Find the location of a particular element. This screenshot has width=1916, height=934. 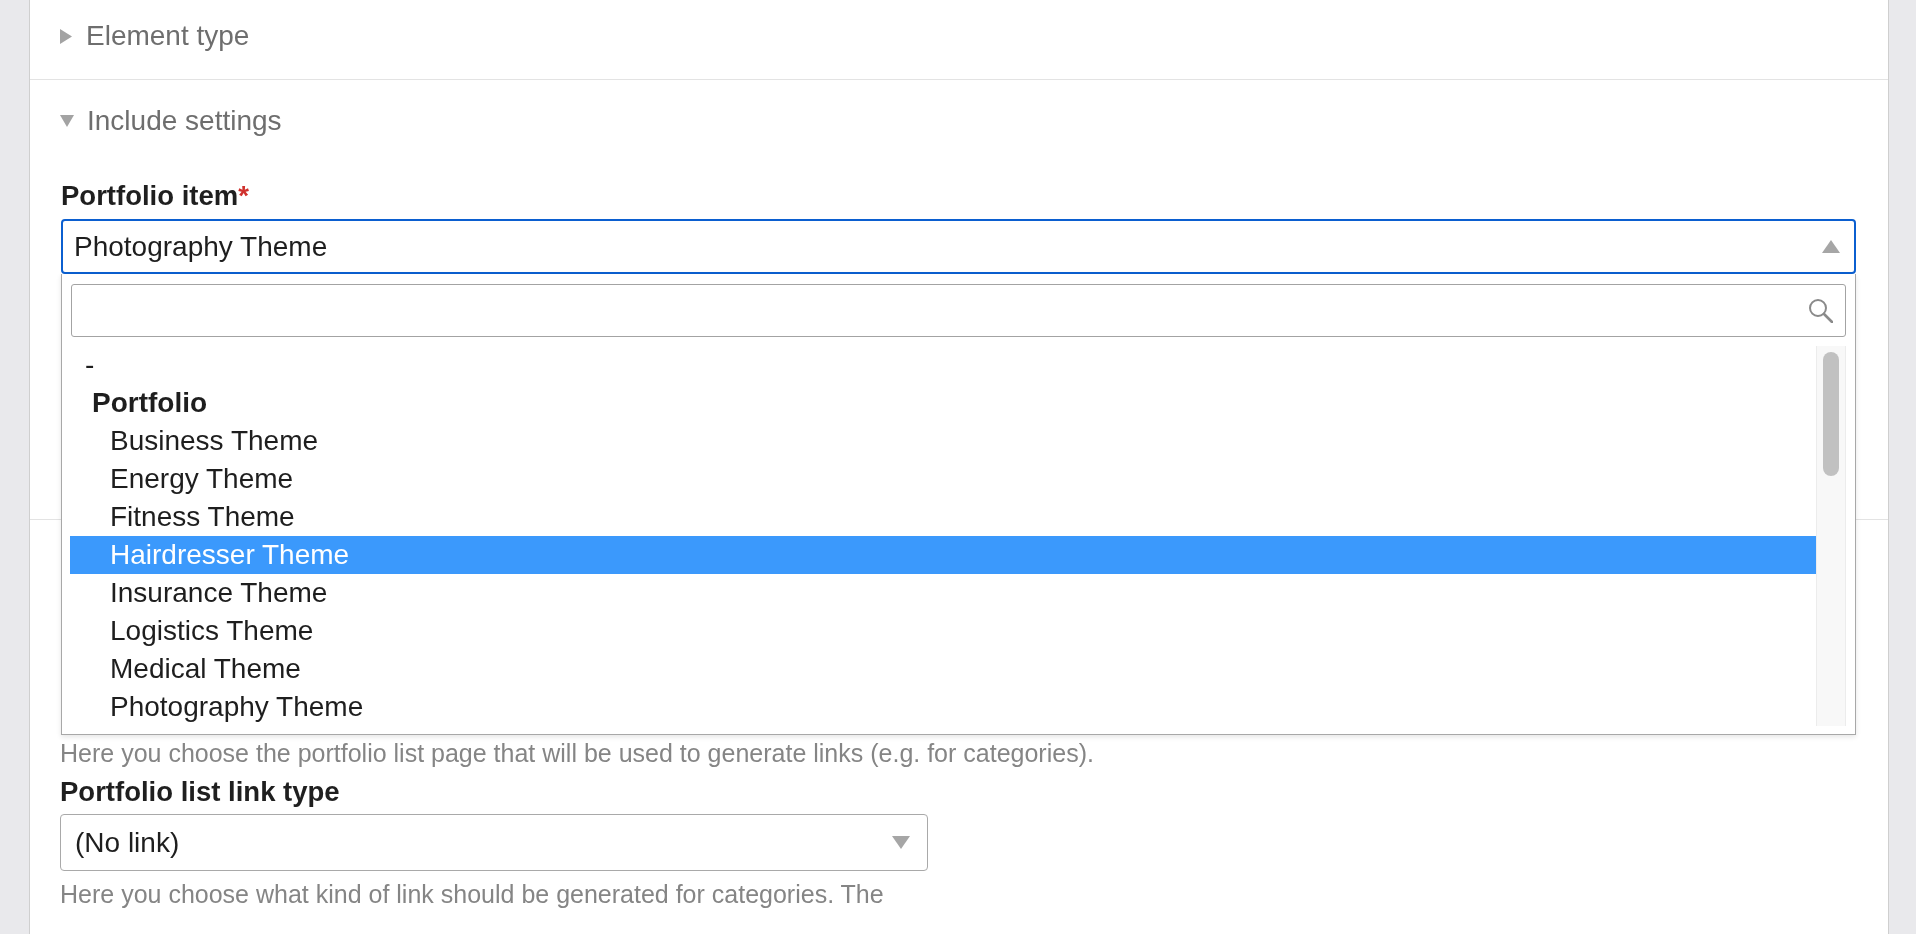

help-text: Here you choose what kind of link should be generated for categories. The is located at coordinates (472, 894).